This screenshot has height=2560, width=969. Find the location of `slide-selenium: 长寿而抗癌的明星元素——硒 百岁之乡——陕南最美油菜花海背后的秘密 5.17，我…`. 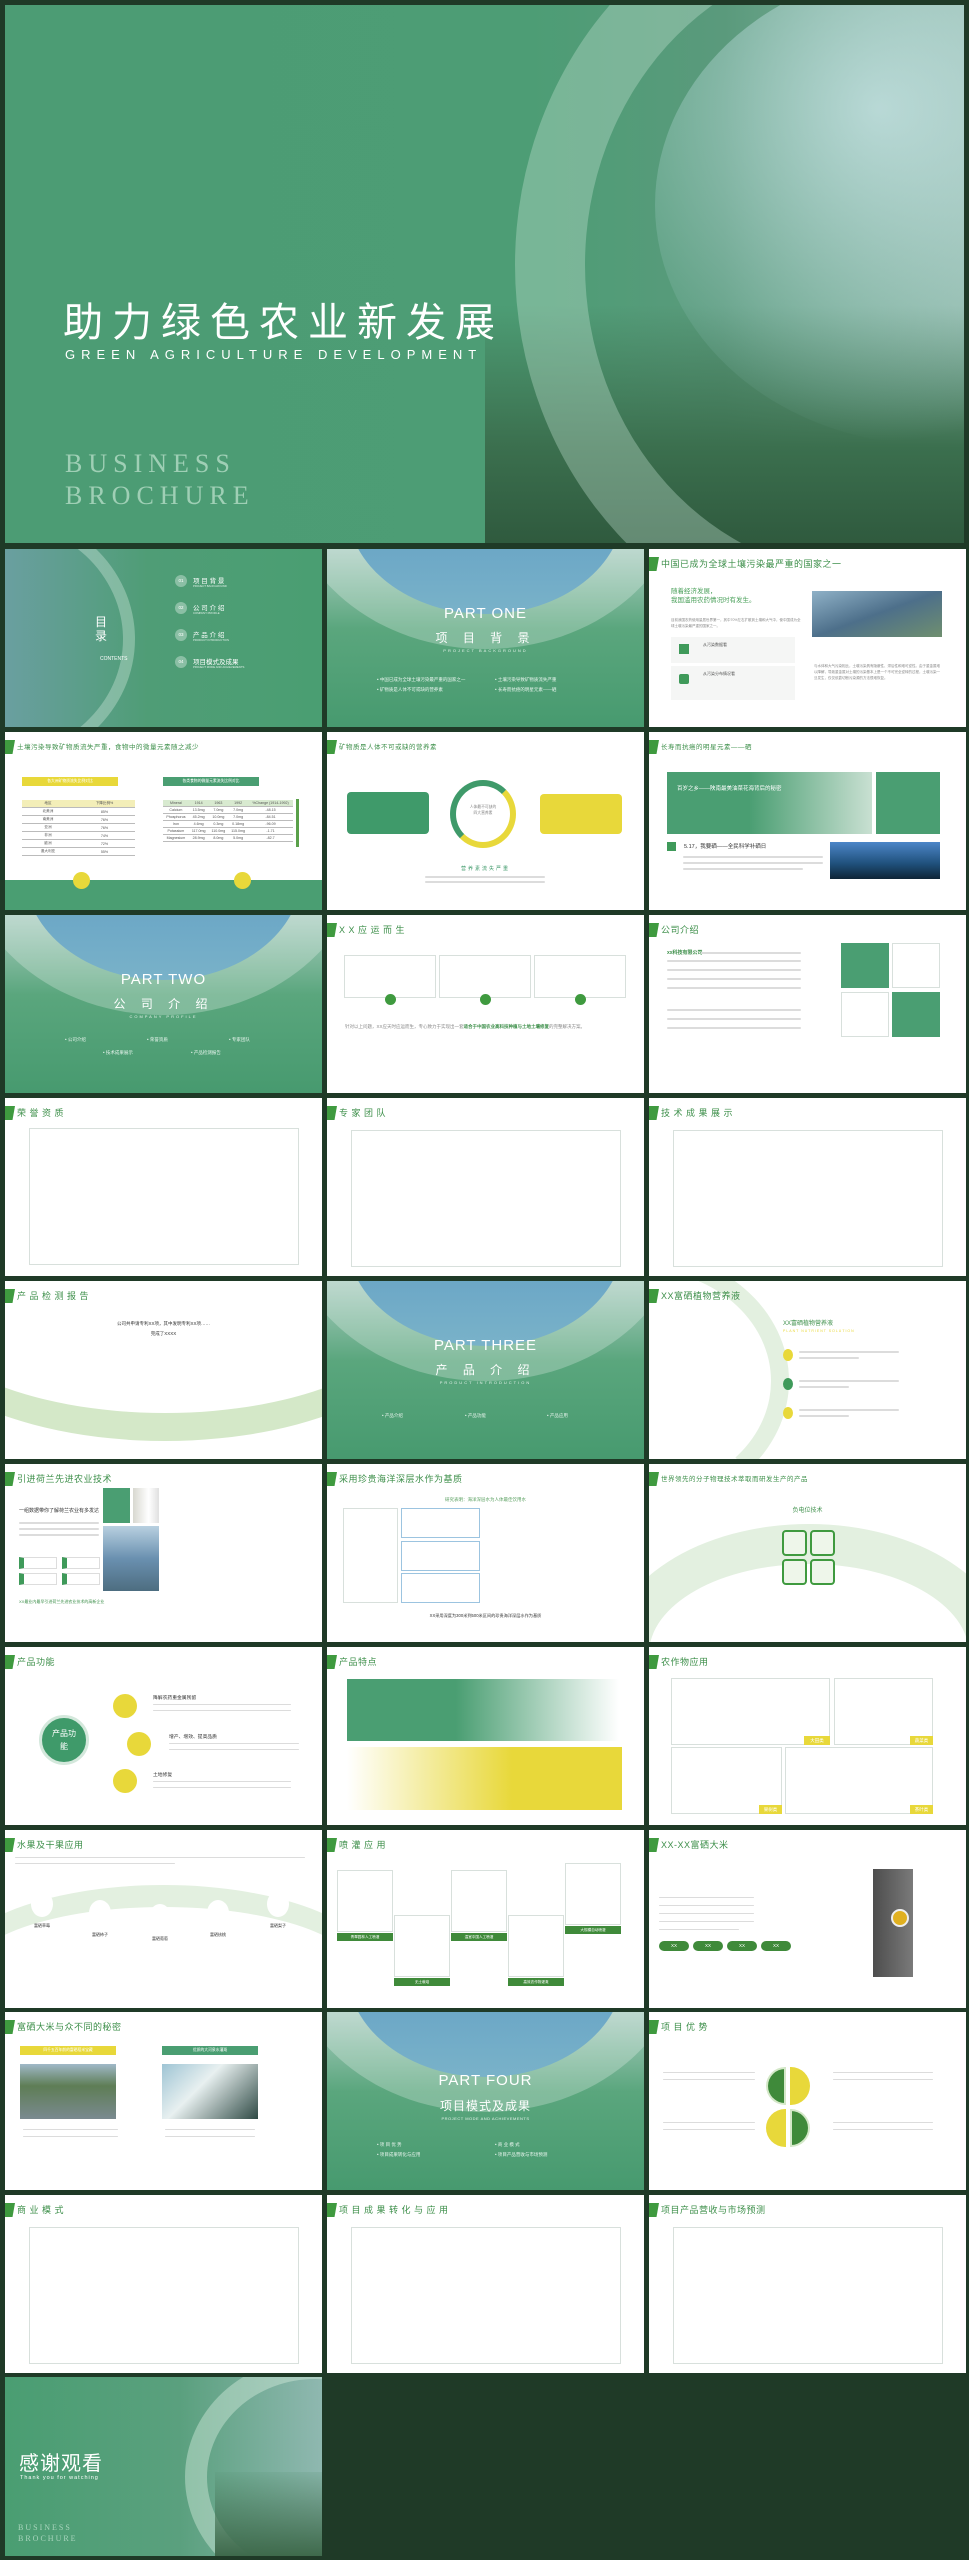

slide-selenium: 长寿而抗癌的明星元素——硒 百岁之乡——陕南最美油菜花海背后的秘密 5.17，我… is located at coordinates (807, 821).